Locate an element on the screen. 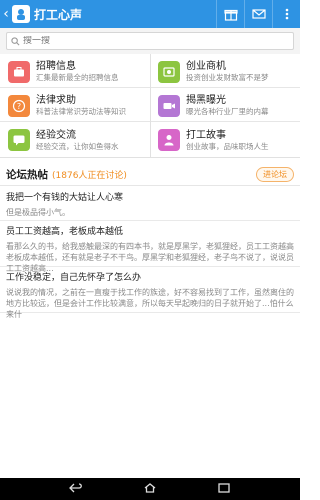  briefcase-icon is located at coordinates (19, 71).